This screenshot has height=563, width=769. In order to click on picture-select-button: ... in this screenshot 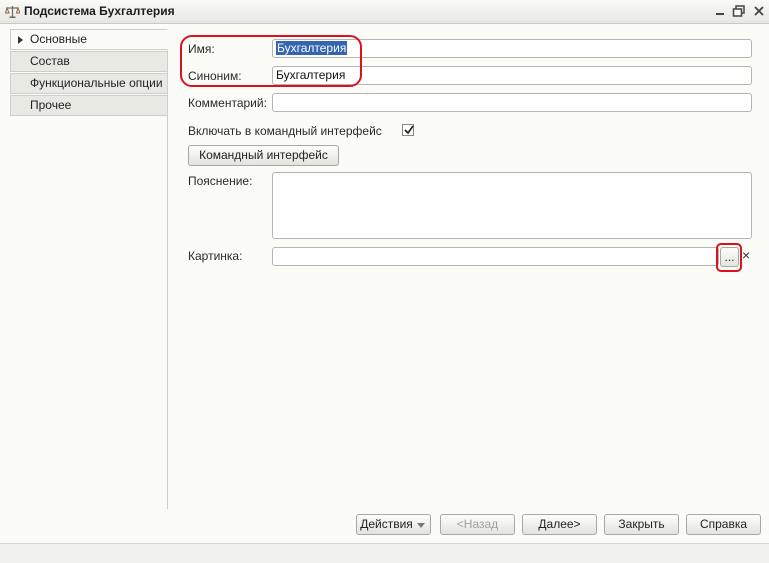, I will do `click(729, 257)`.